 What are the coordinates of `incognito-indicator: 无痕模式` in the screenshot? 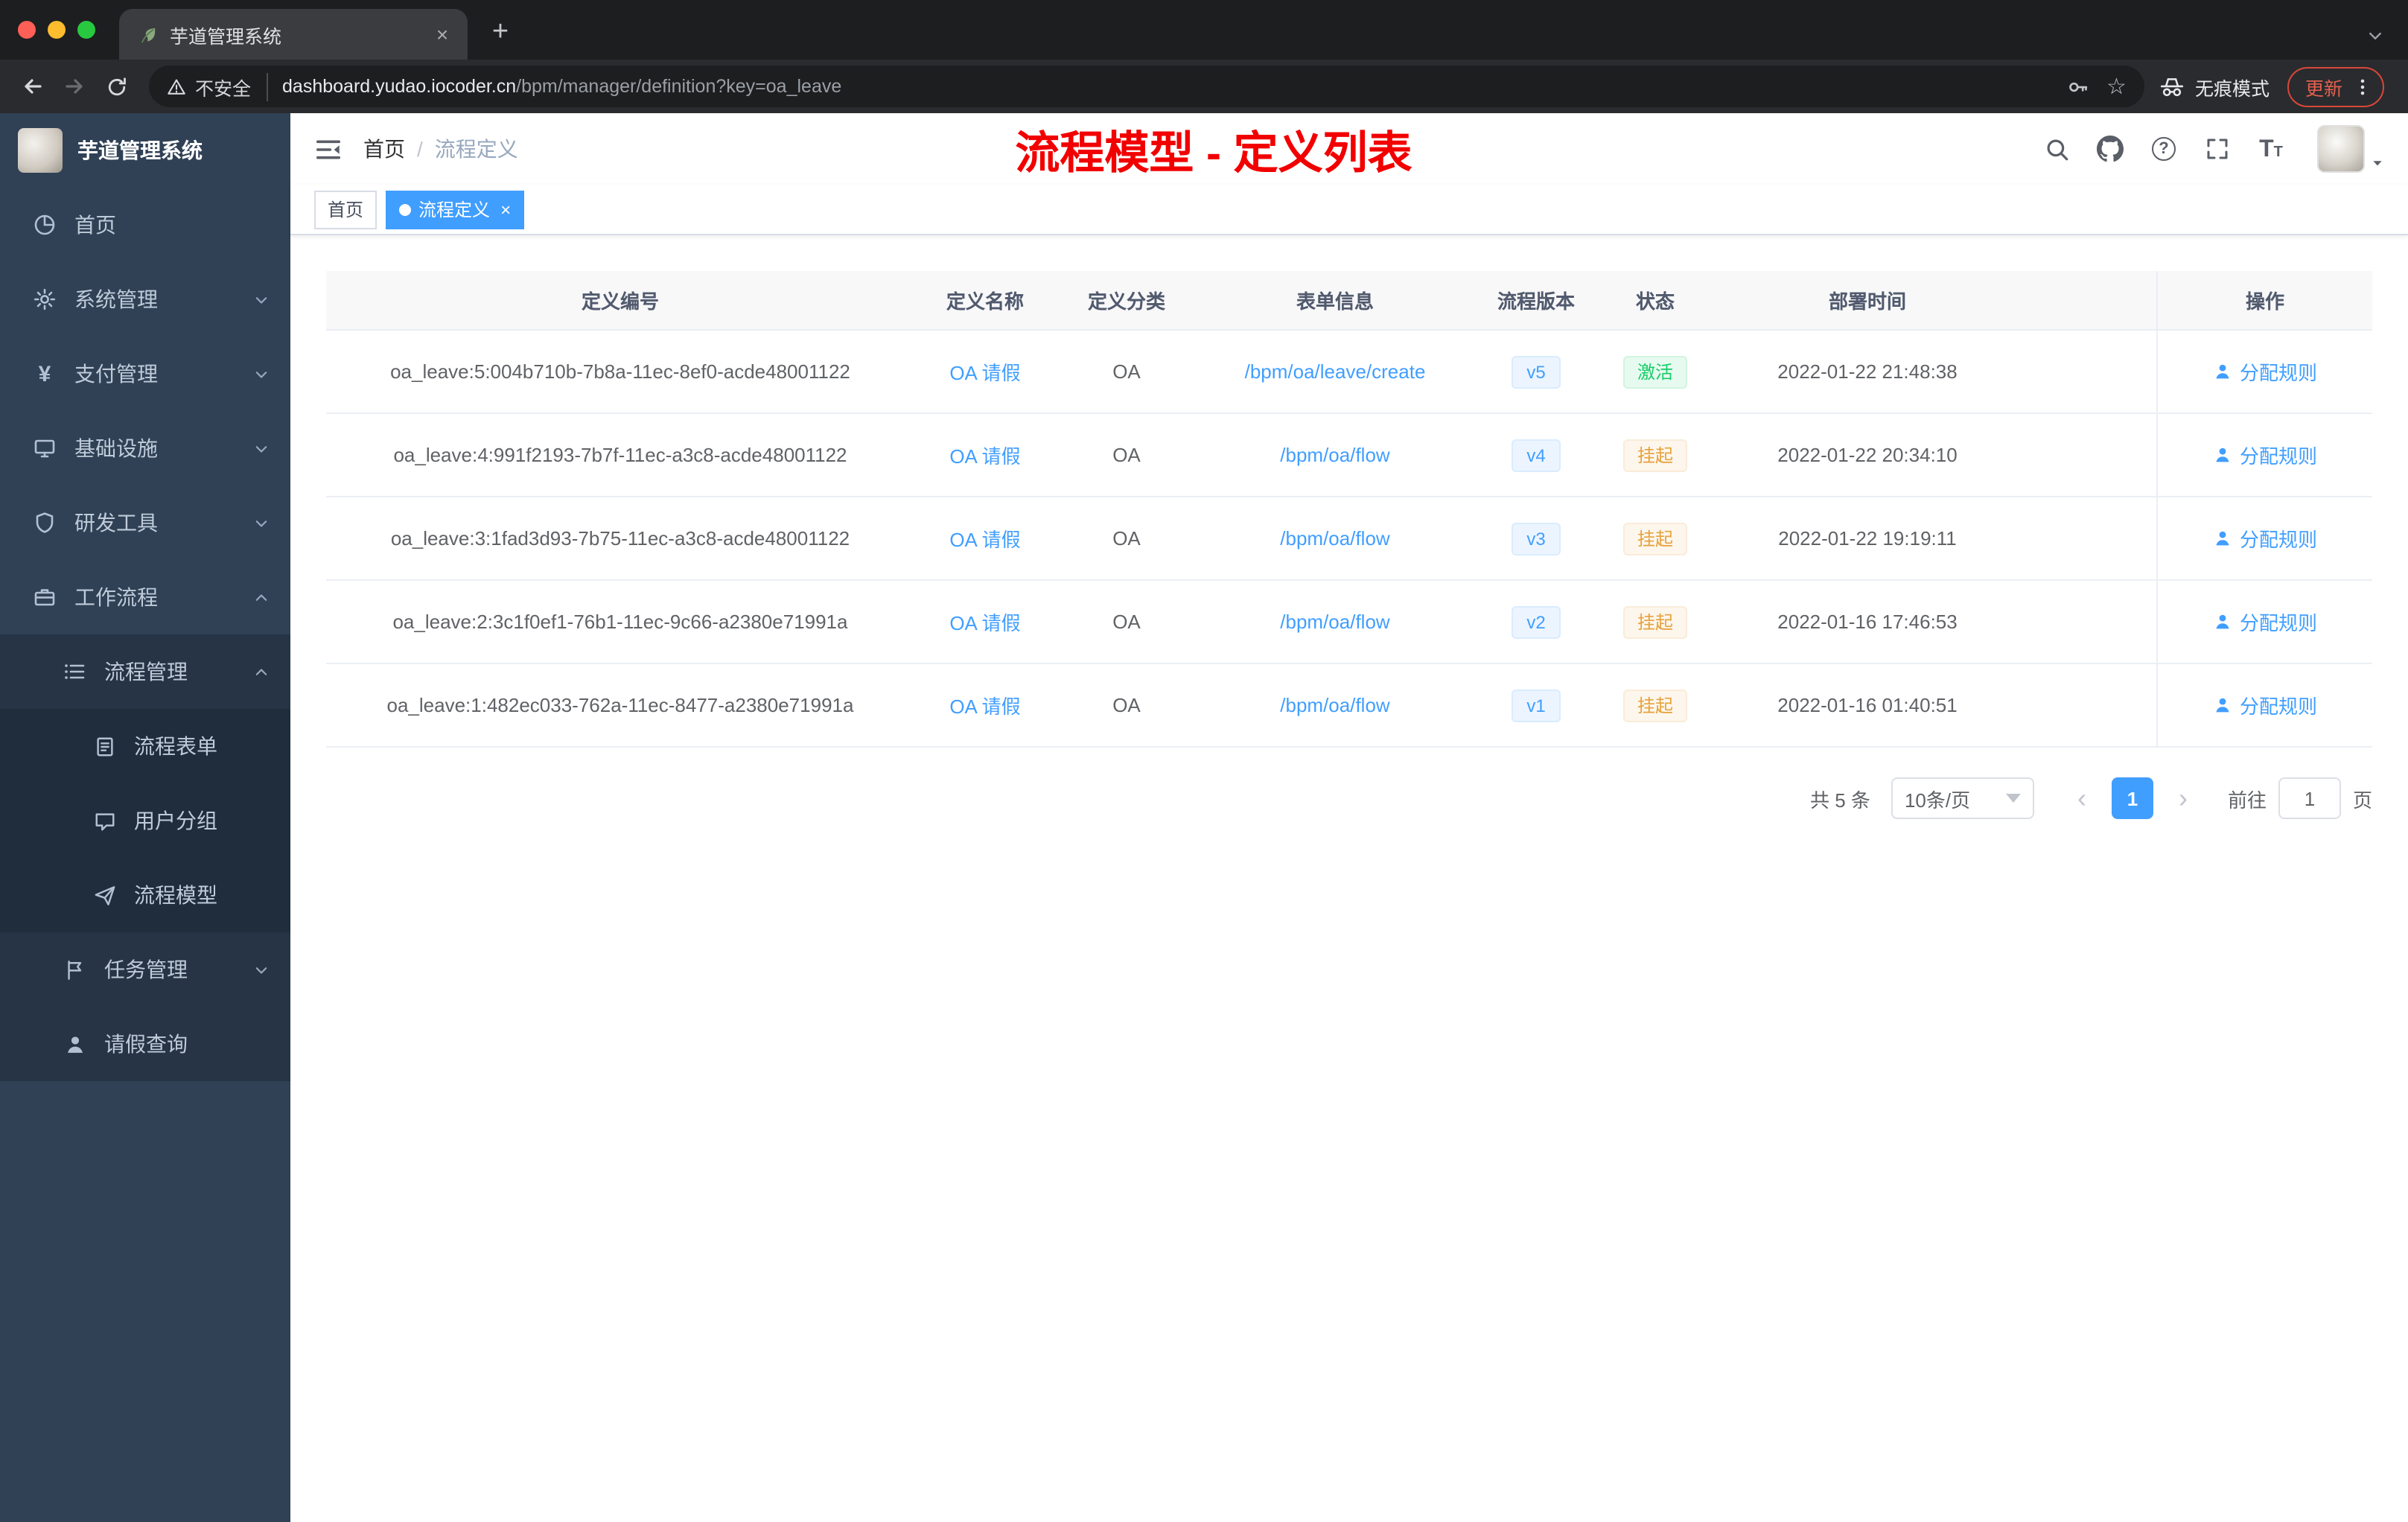 It's located at (2214, 86).